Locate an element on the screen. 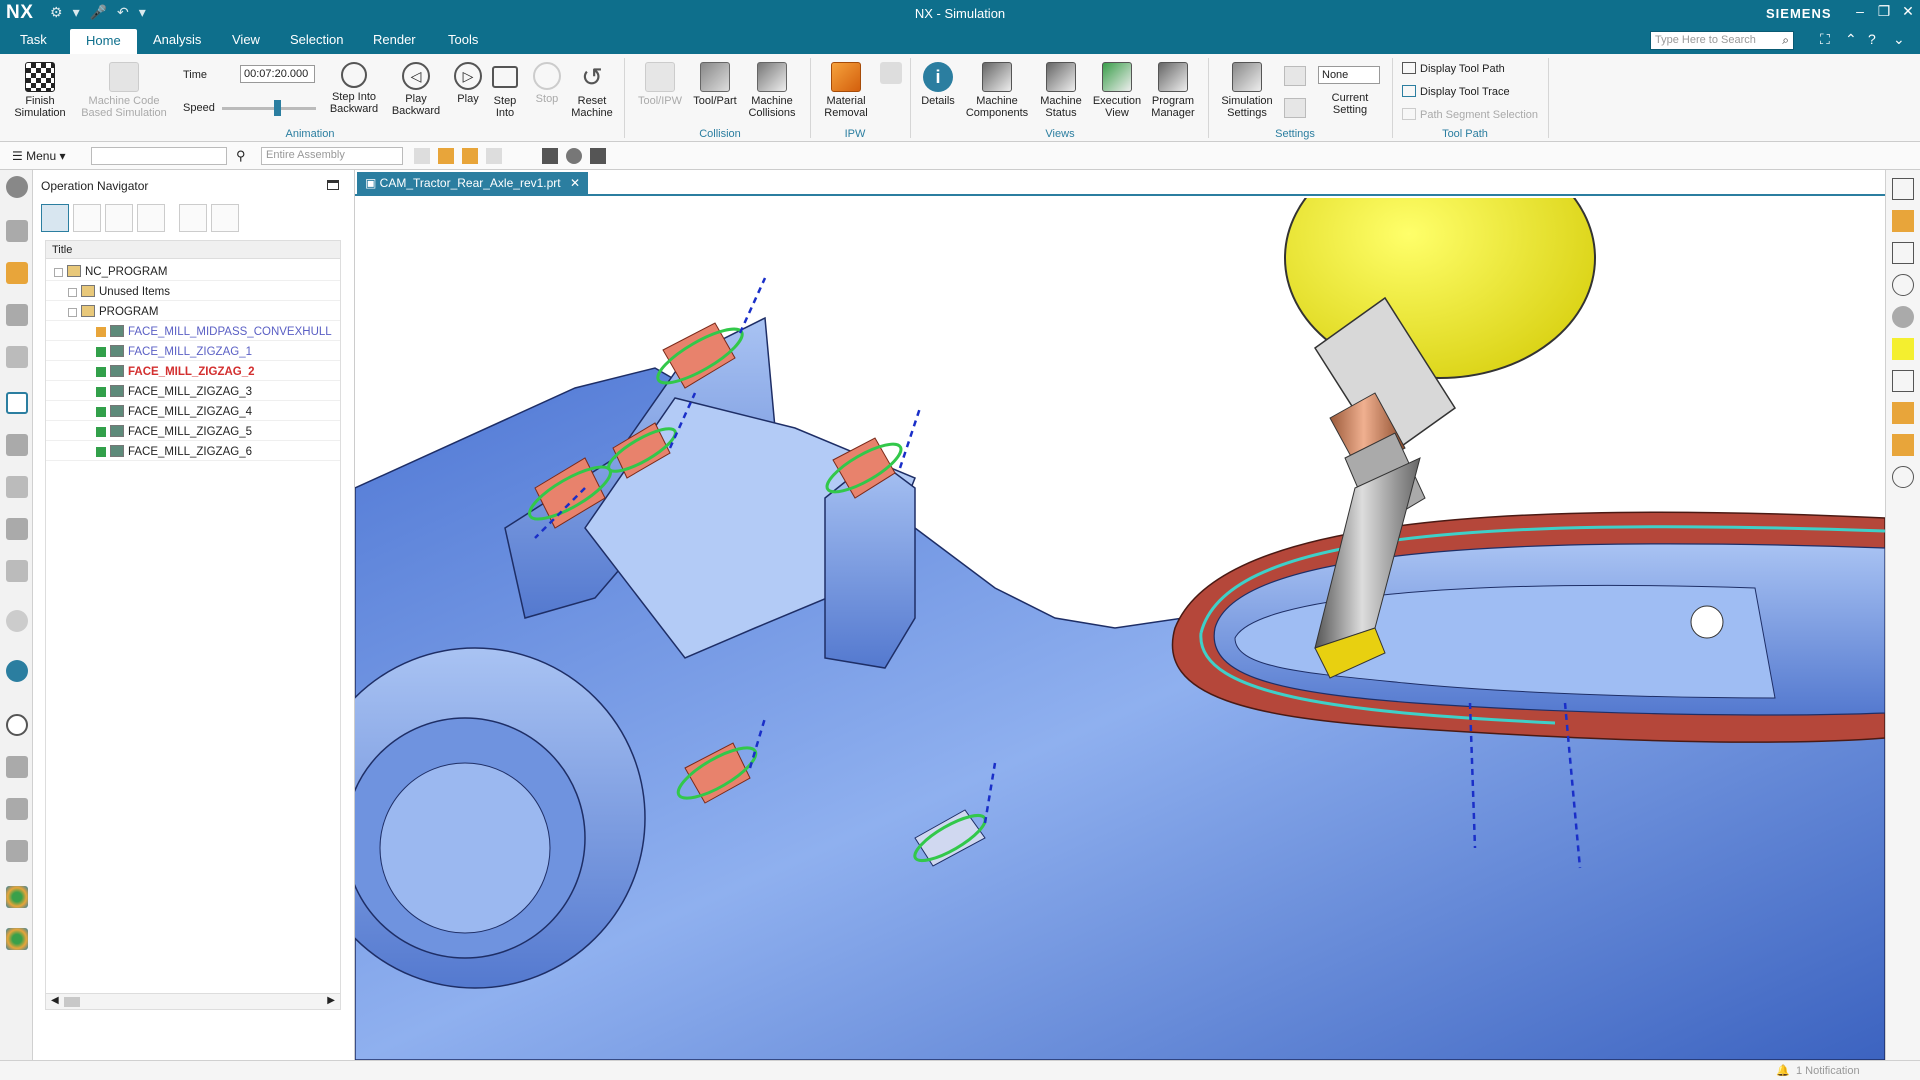 This screenshot has width=1920, height=1080. scroll-left-icon: ◀ is located at coordinates (55, 1000).